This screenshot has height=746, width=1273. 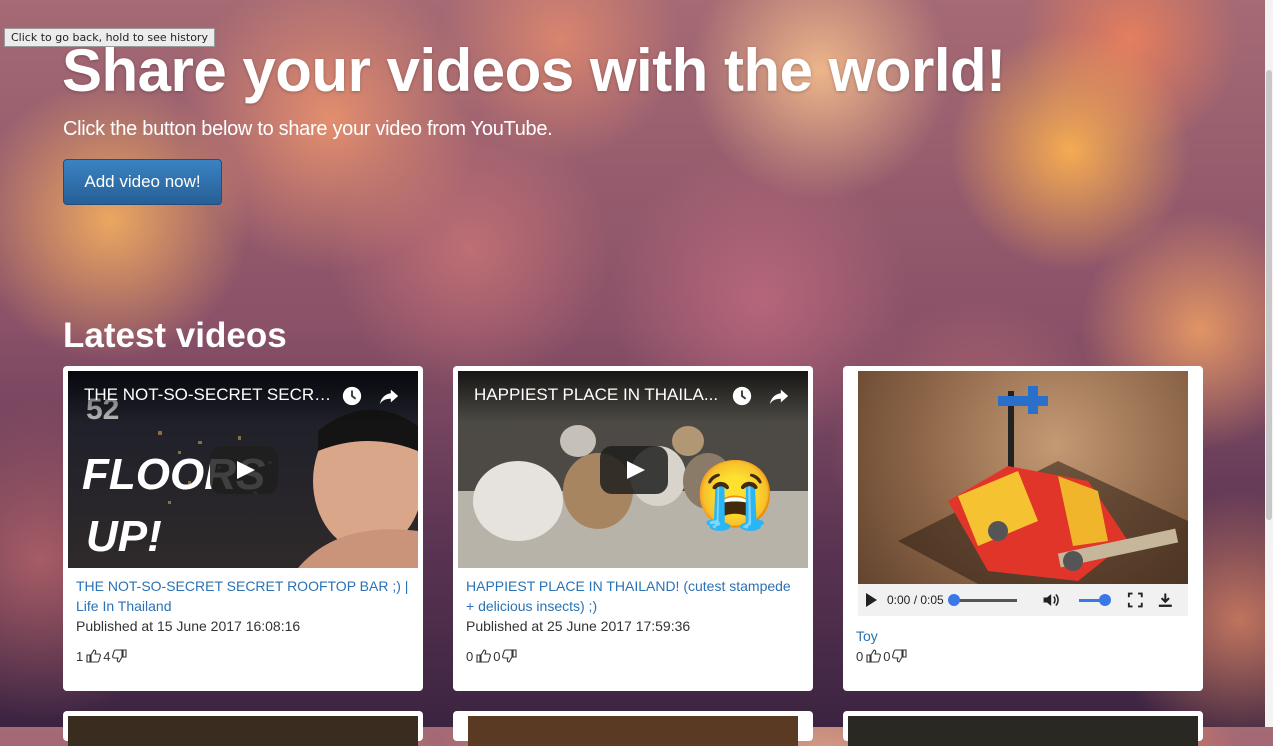 What do you see at coordinates (1043, 485) in the screenshot?
I see `video-frame` at bounding box center [1043, 485].